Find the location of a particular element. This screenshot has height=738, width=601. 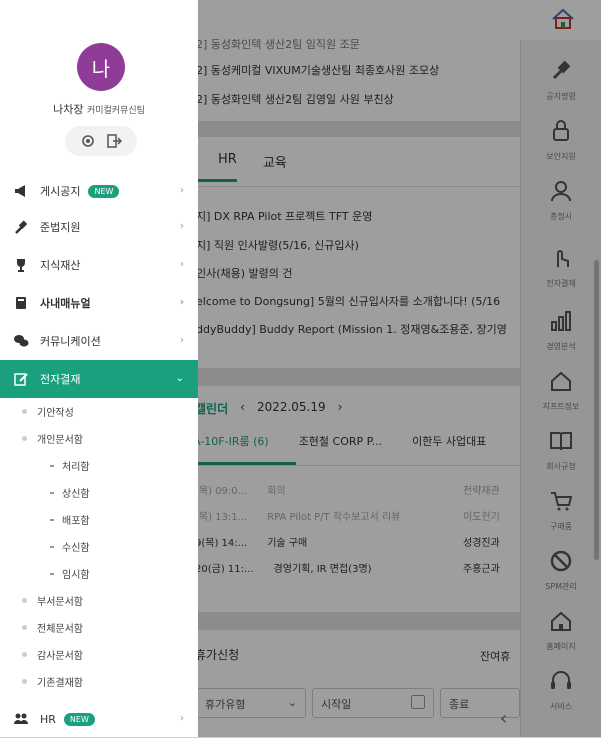

submenu-label: 기안작성 is located at coordinates (55, 413).